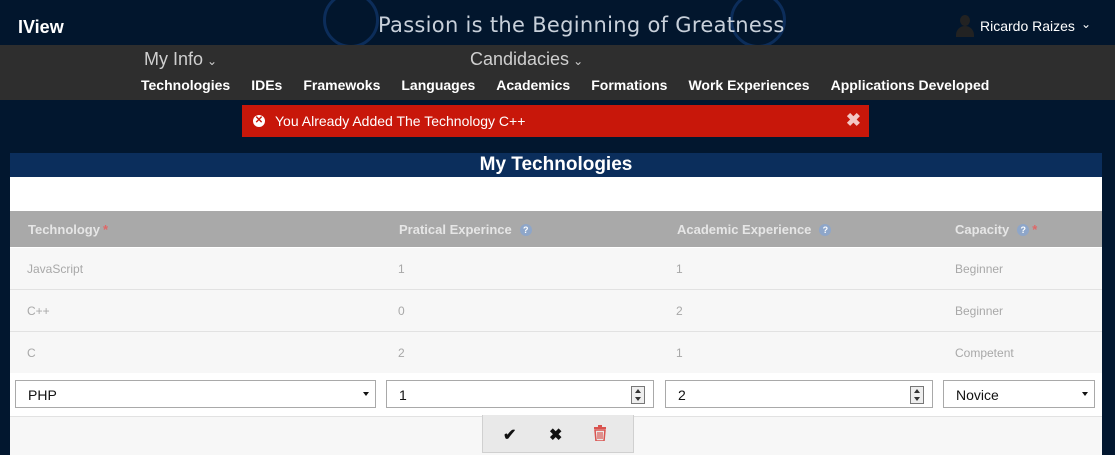 The image size is (1115, 455). I want to click on edit-row: PHP 1 2 Novice, so click(556, 394).